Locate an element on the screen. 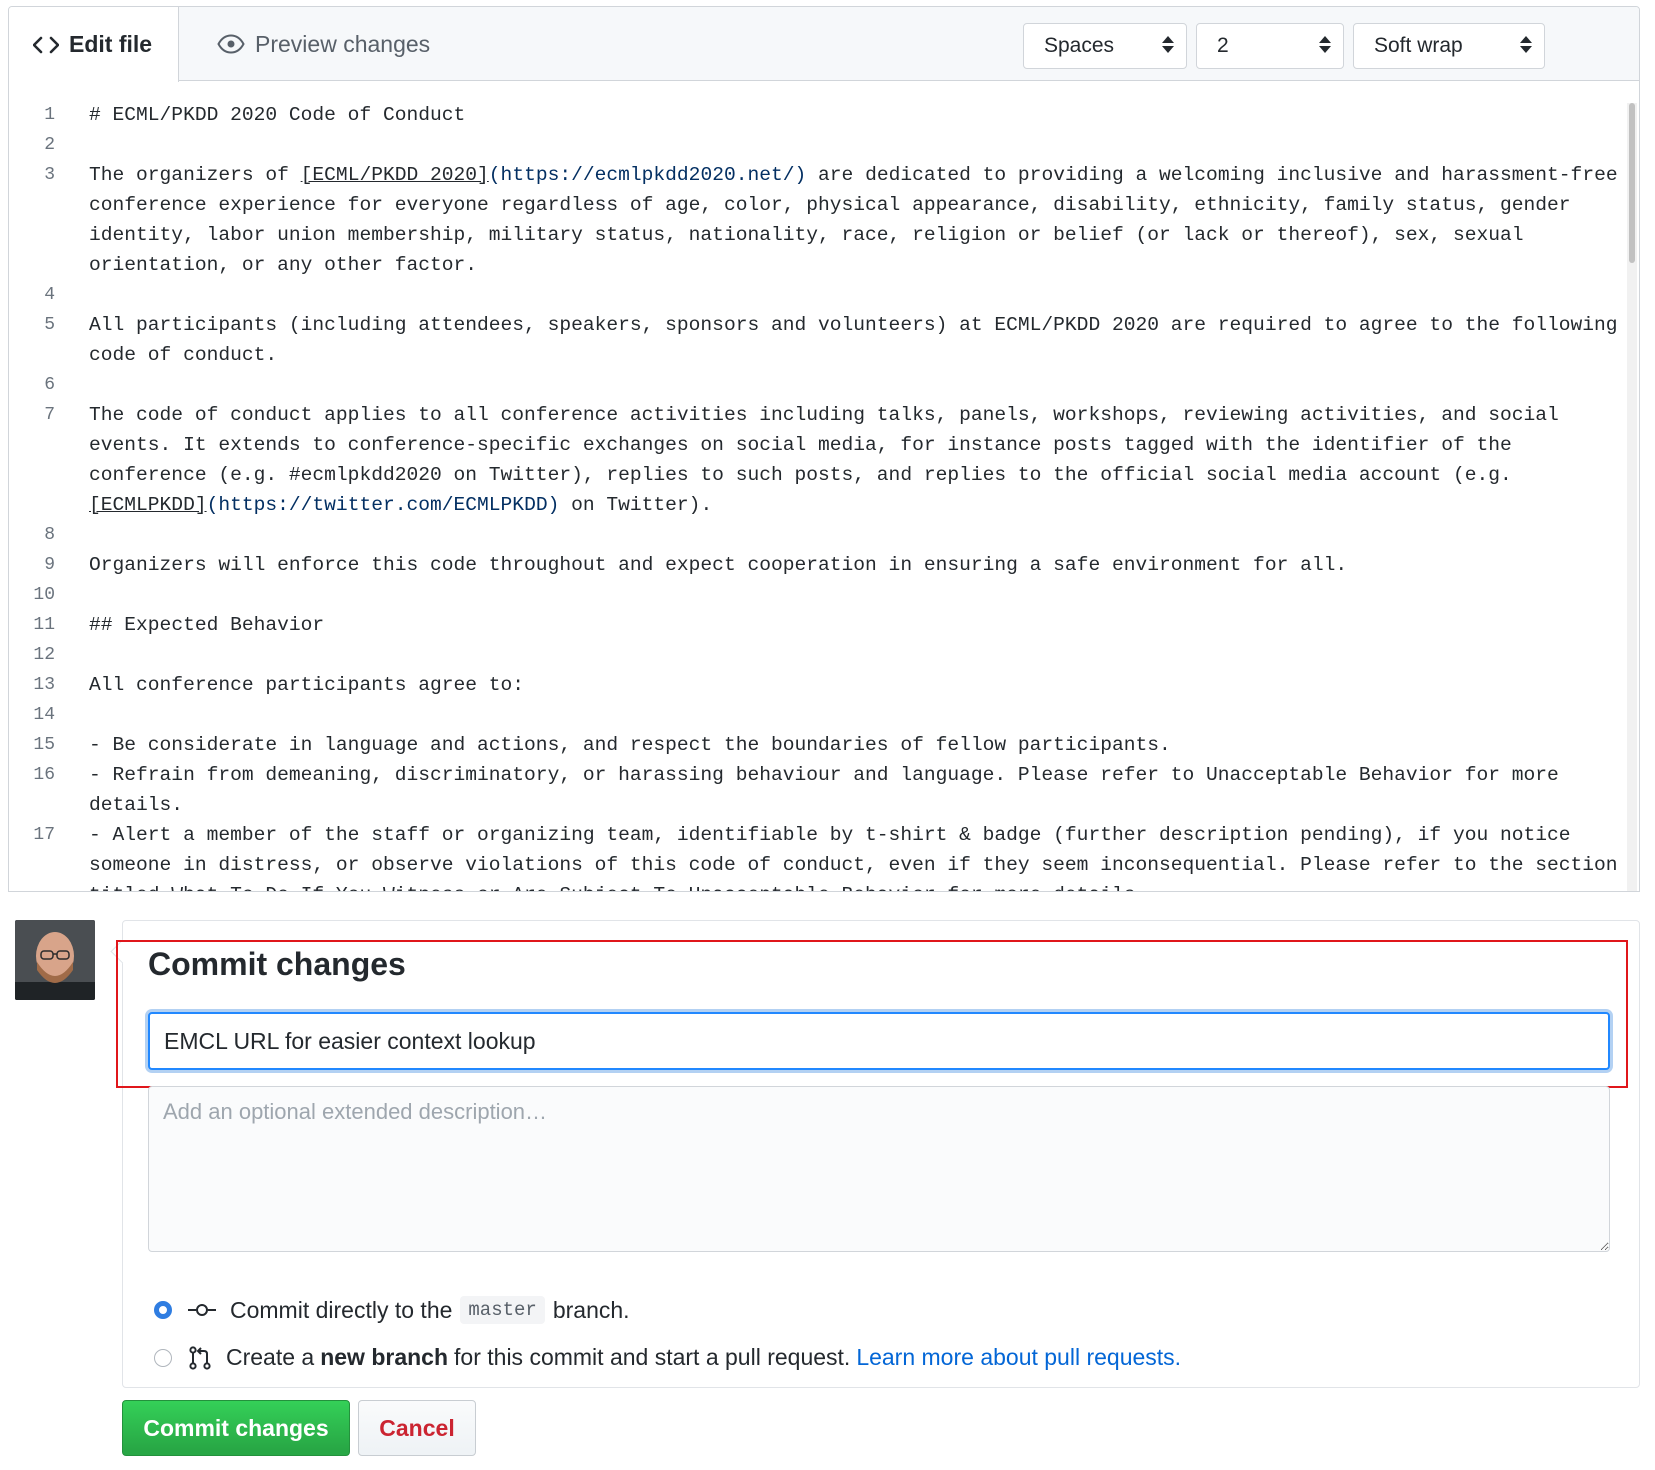 This screenshot has height=1470, width=1655. code-icon is located at coordinates (46, 45).